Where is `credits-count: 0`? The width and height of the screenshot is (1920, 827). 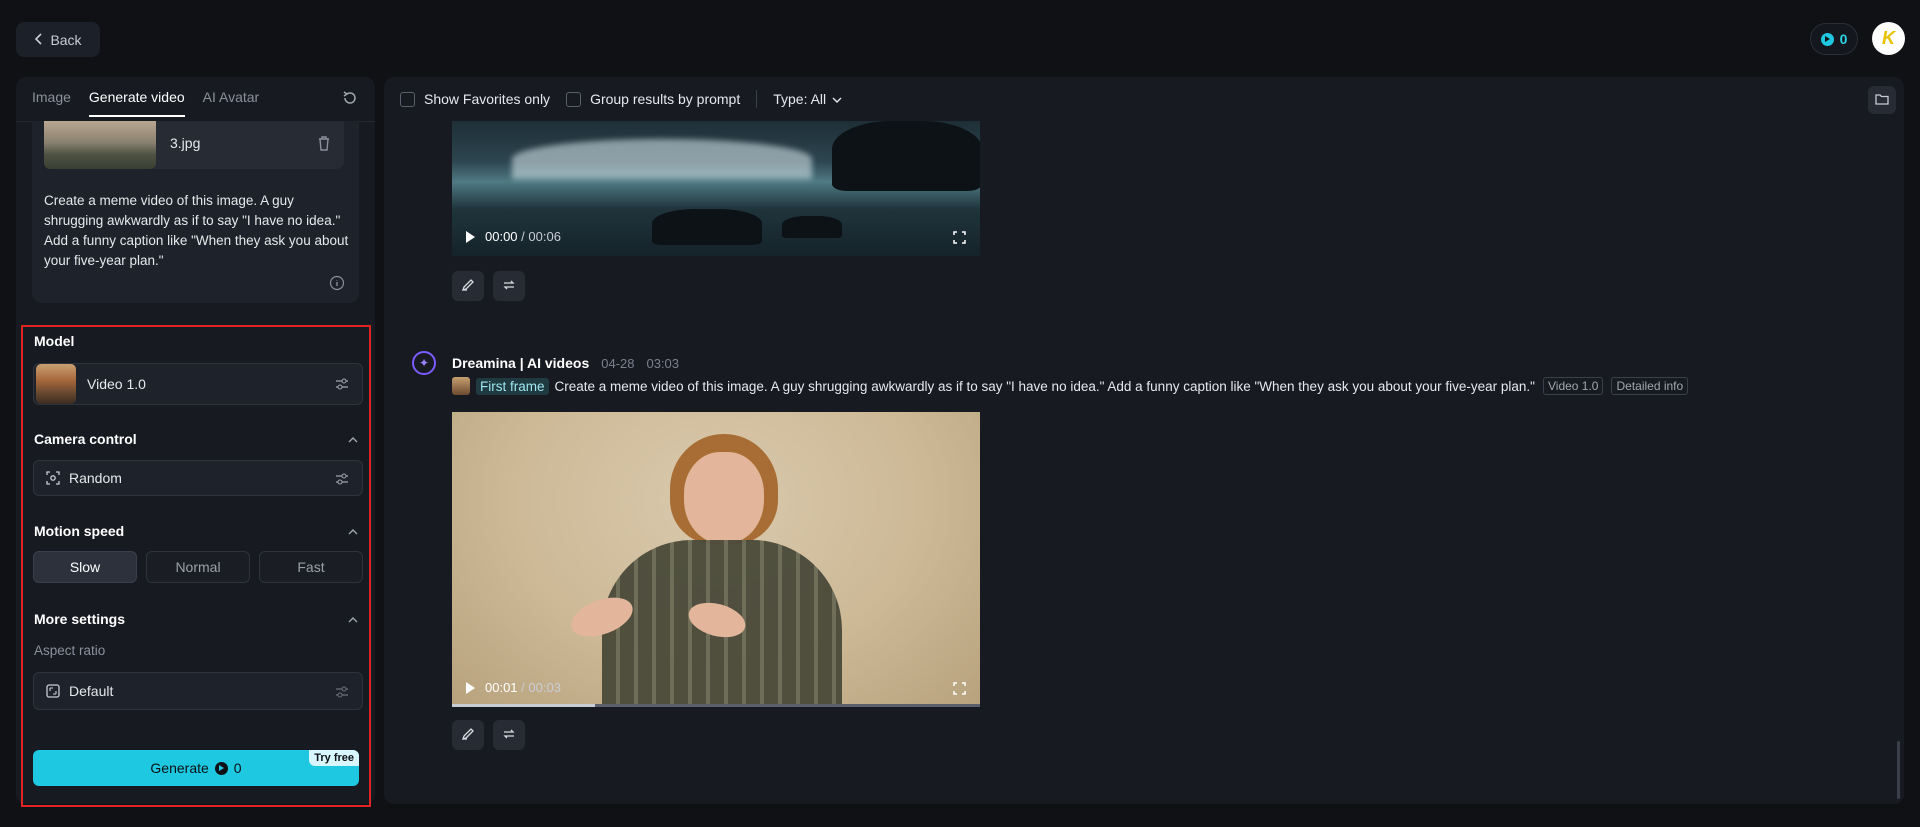 credits-count: 0 is located at coordinates (1843, 39).